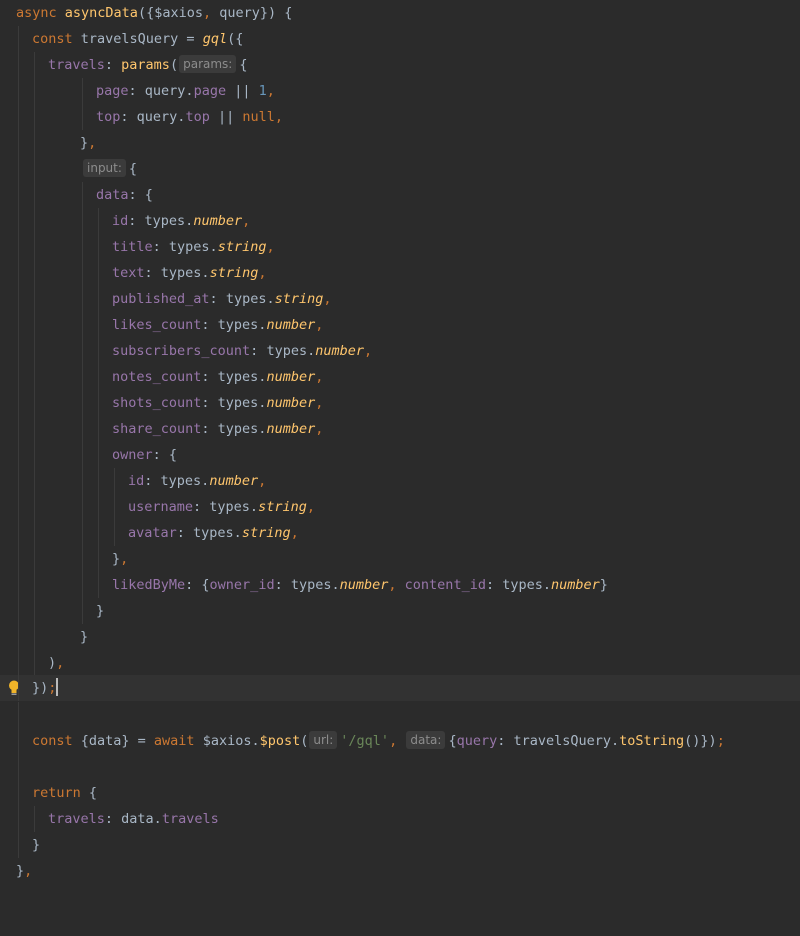  Describe the element at coordinates (161, 117) in the screenshot. I see `object-ref: query.` at that location.